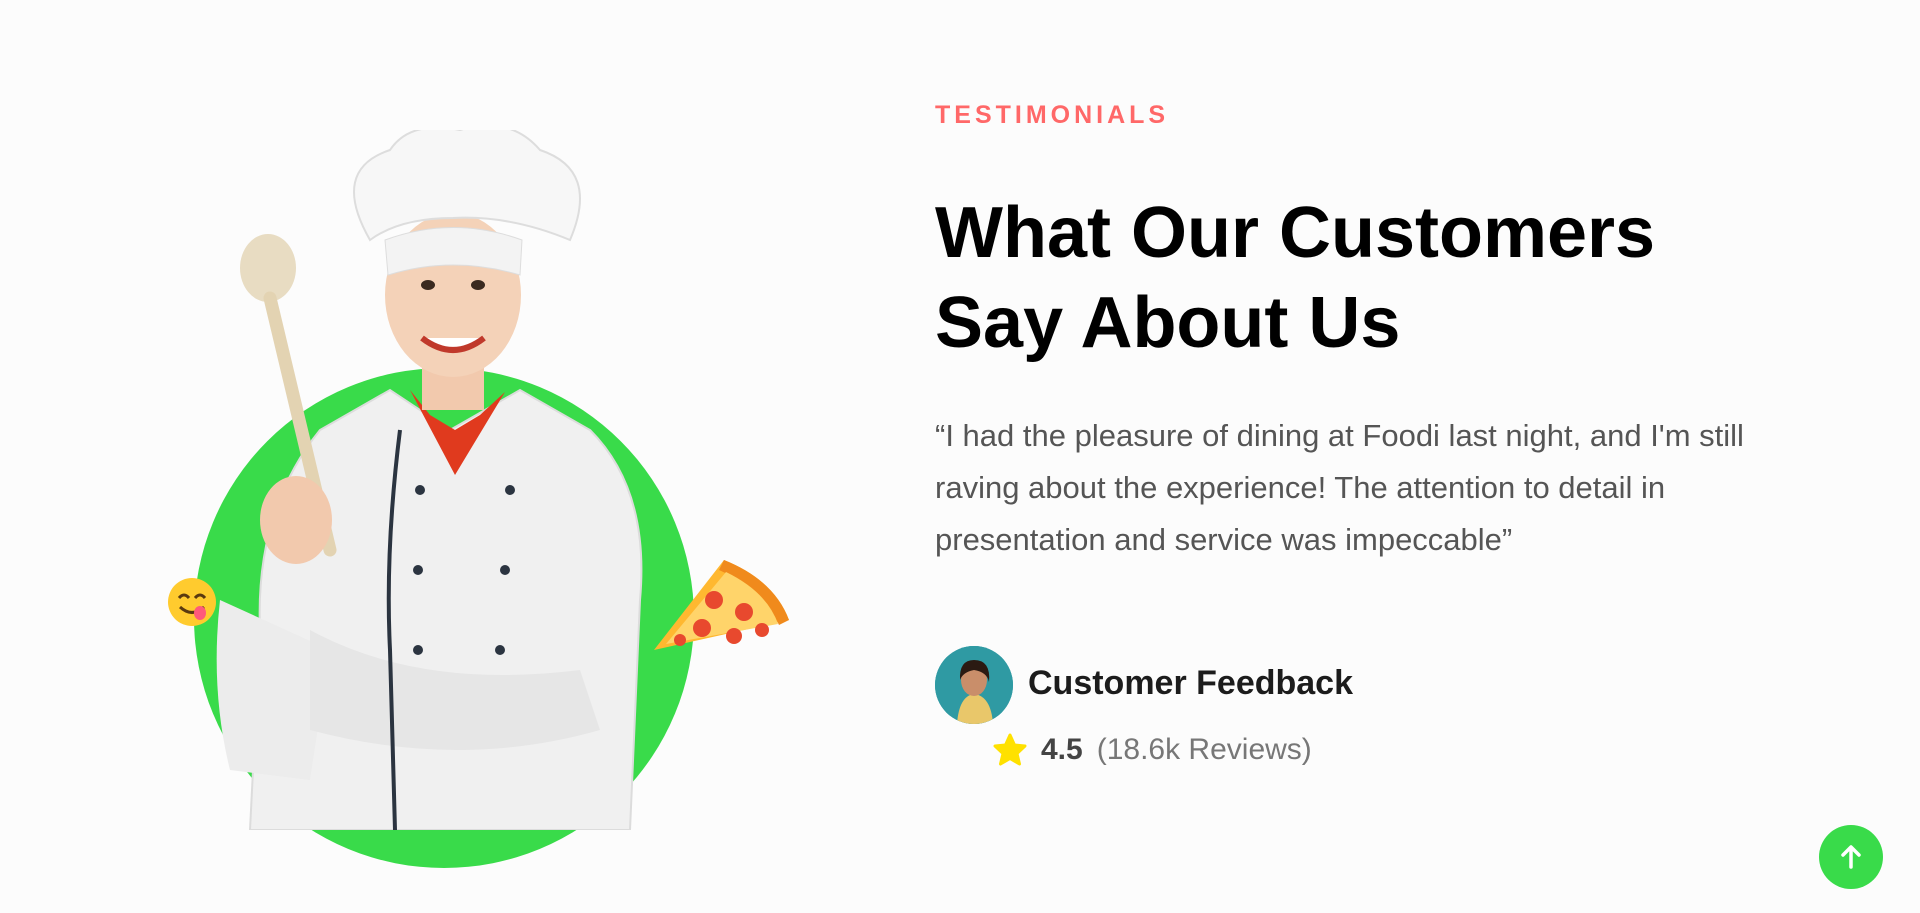 This screenshot has width=1920, height=913. What do you see at coordinates (192, 602) in the screenshot?
I see `yum-face-icon` at bounding box center [192, 602].